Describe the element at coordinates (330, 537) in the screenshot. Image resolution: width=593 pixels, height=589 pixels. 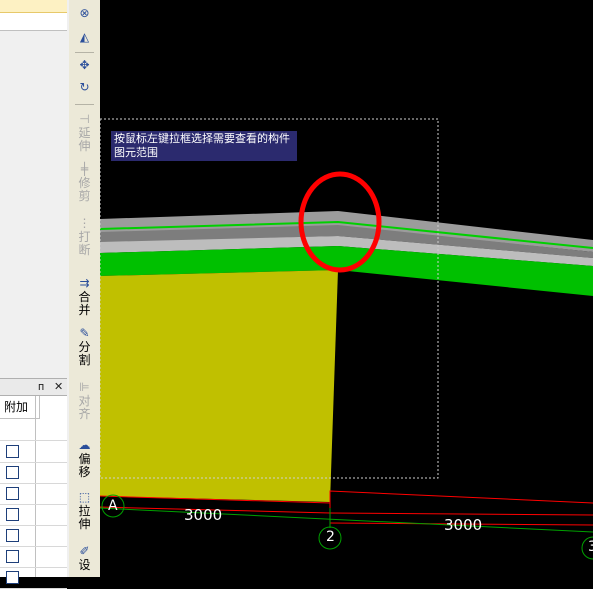
I see `axis-label-2: 2` at that location.